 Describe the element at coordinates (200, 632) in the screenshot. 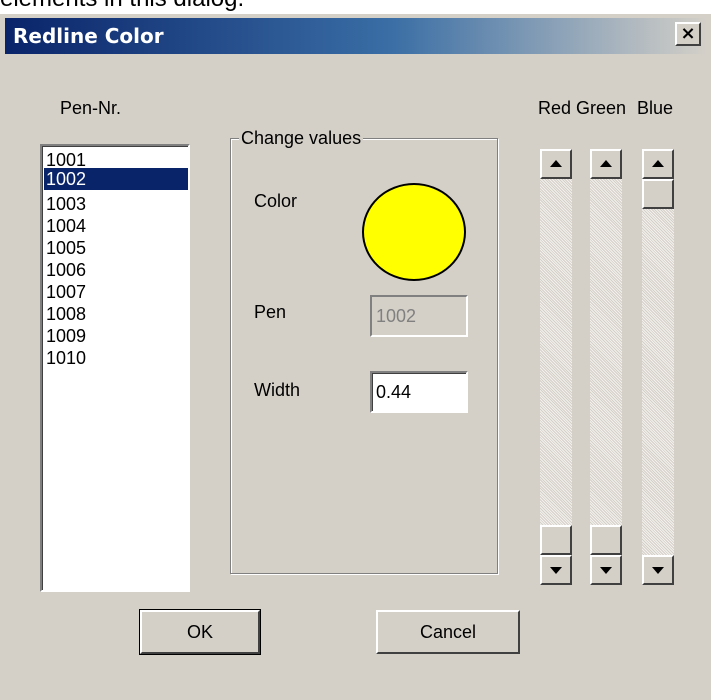

I see `ok-button: OK` at that location.